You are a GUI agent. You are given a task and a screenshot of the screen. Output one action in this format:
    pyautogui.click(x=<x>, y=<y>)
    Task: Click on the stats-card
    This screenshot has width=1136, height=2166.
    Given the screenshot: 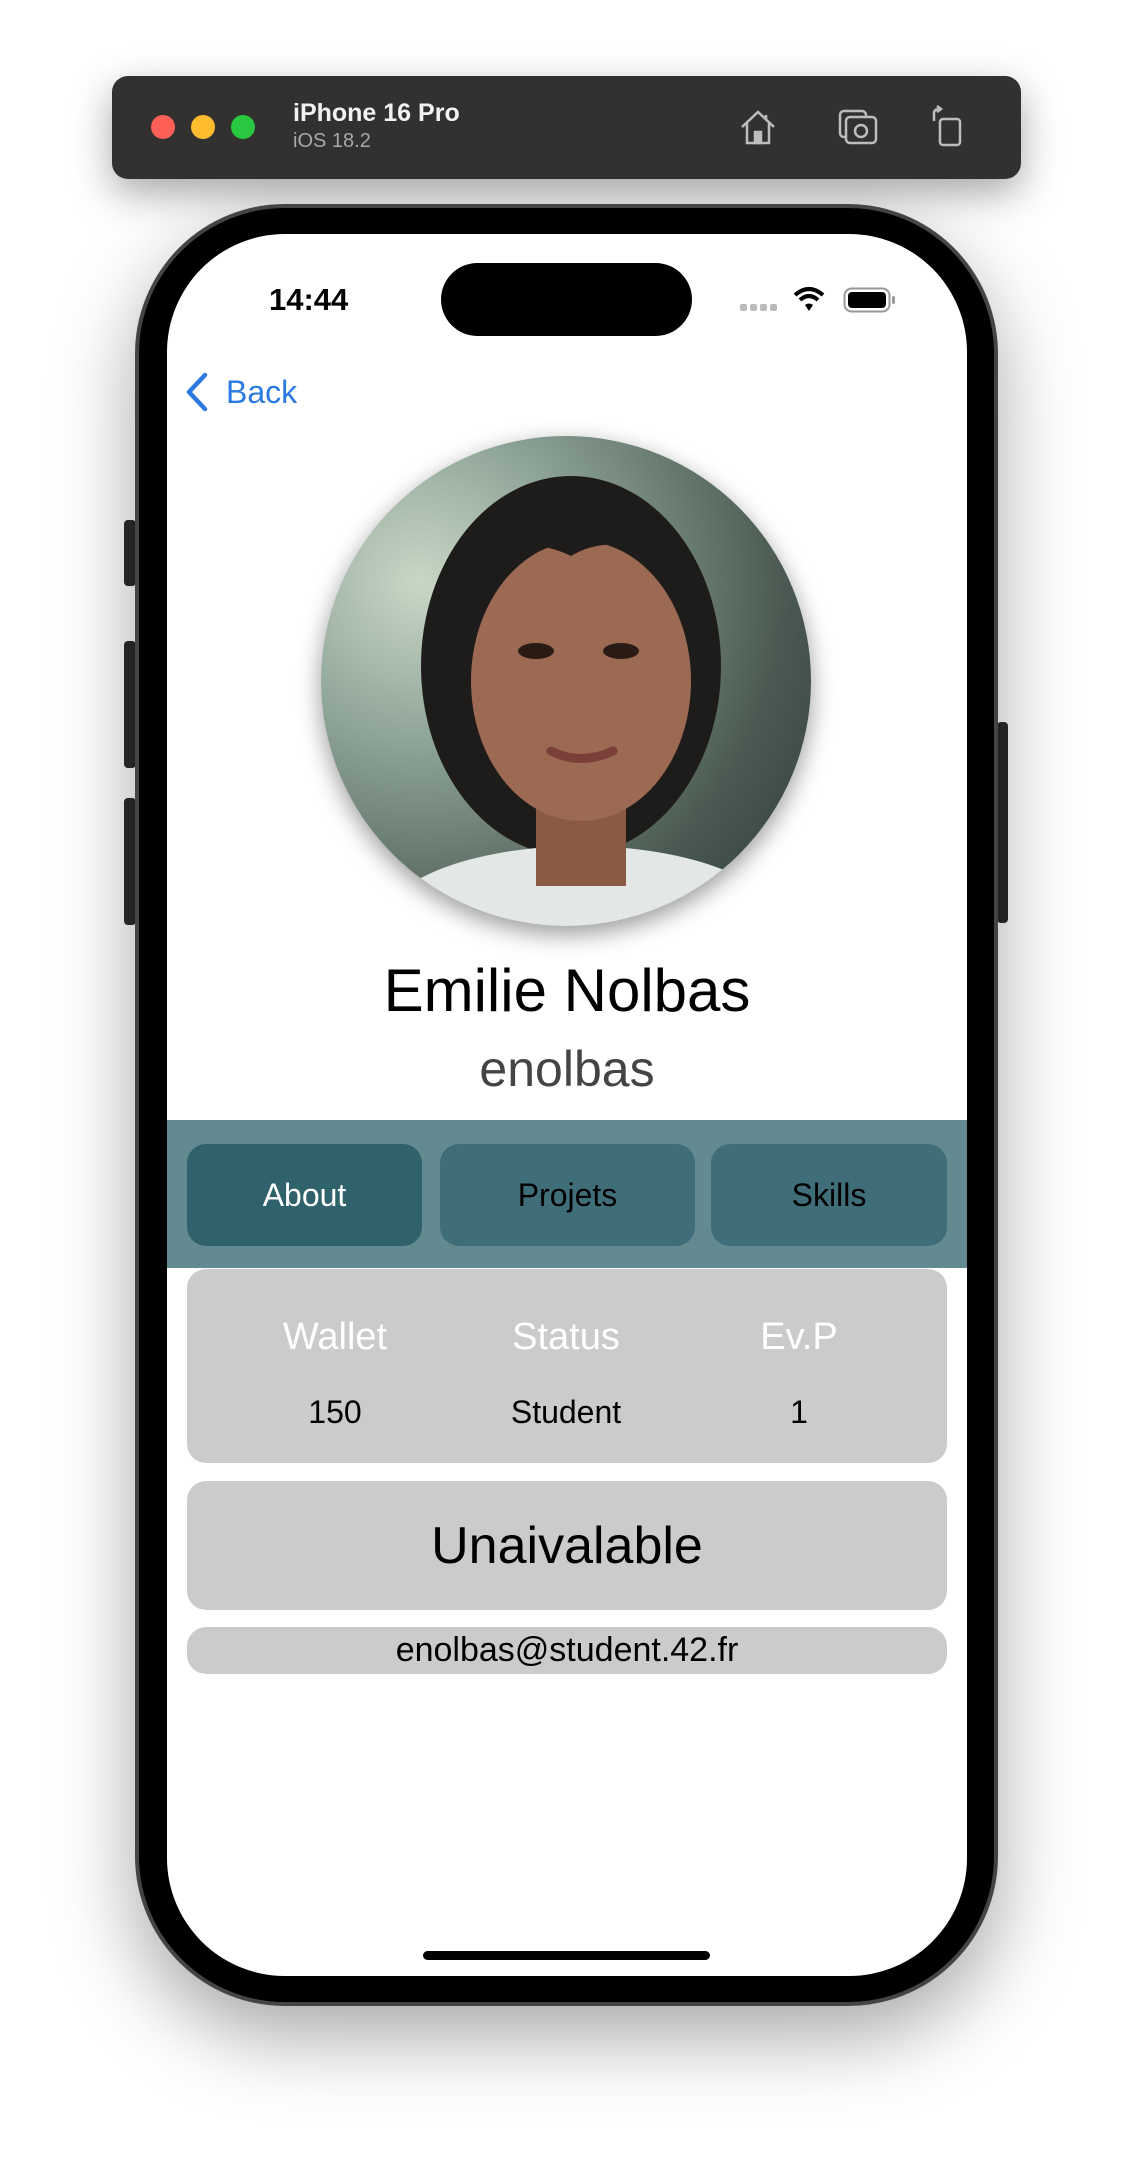 What is the action you would take?
    pyautogui.click(x=567, y=1366)
    